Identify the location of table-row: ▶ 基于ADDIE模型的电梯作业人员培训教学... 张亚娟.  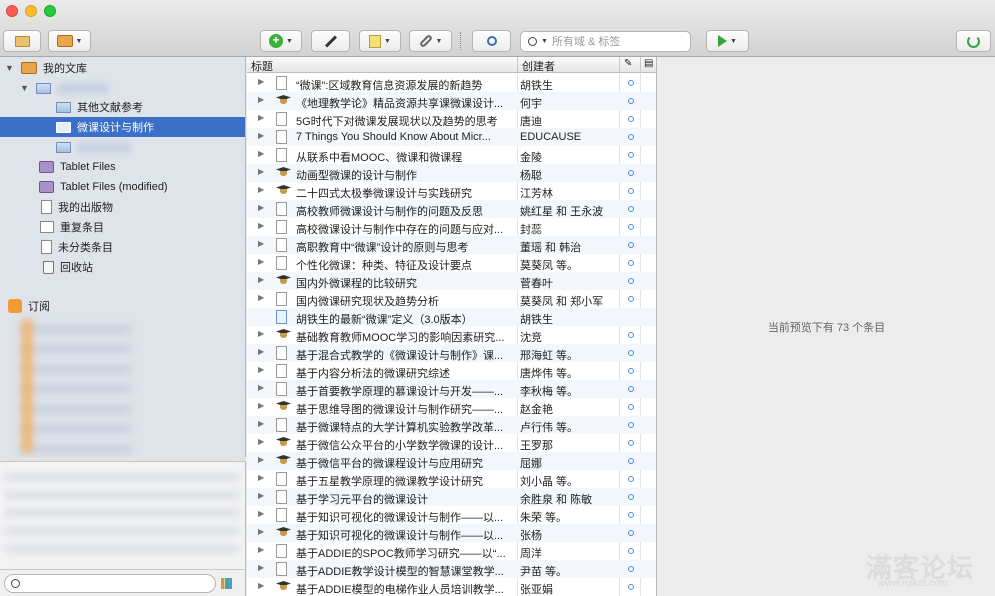
(451, 587).